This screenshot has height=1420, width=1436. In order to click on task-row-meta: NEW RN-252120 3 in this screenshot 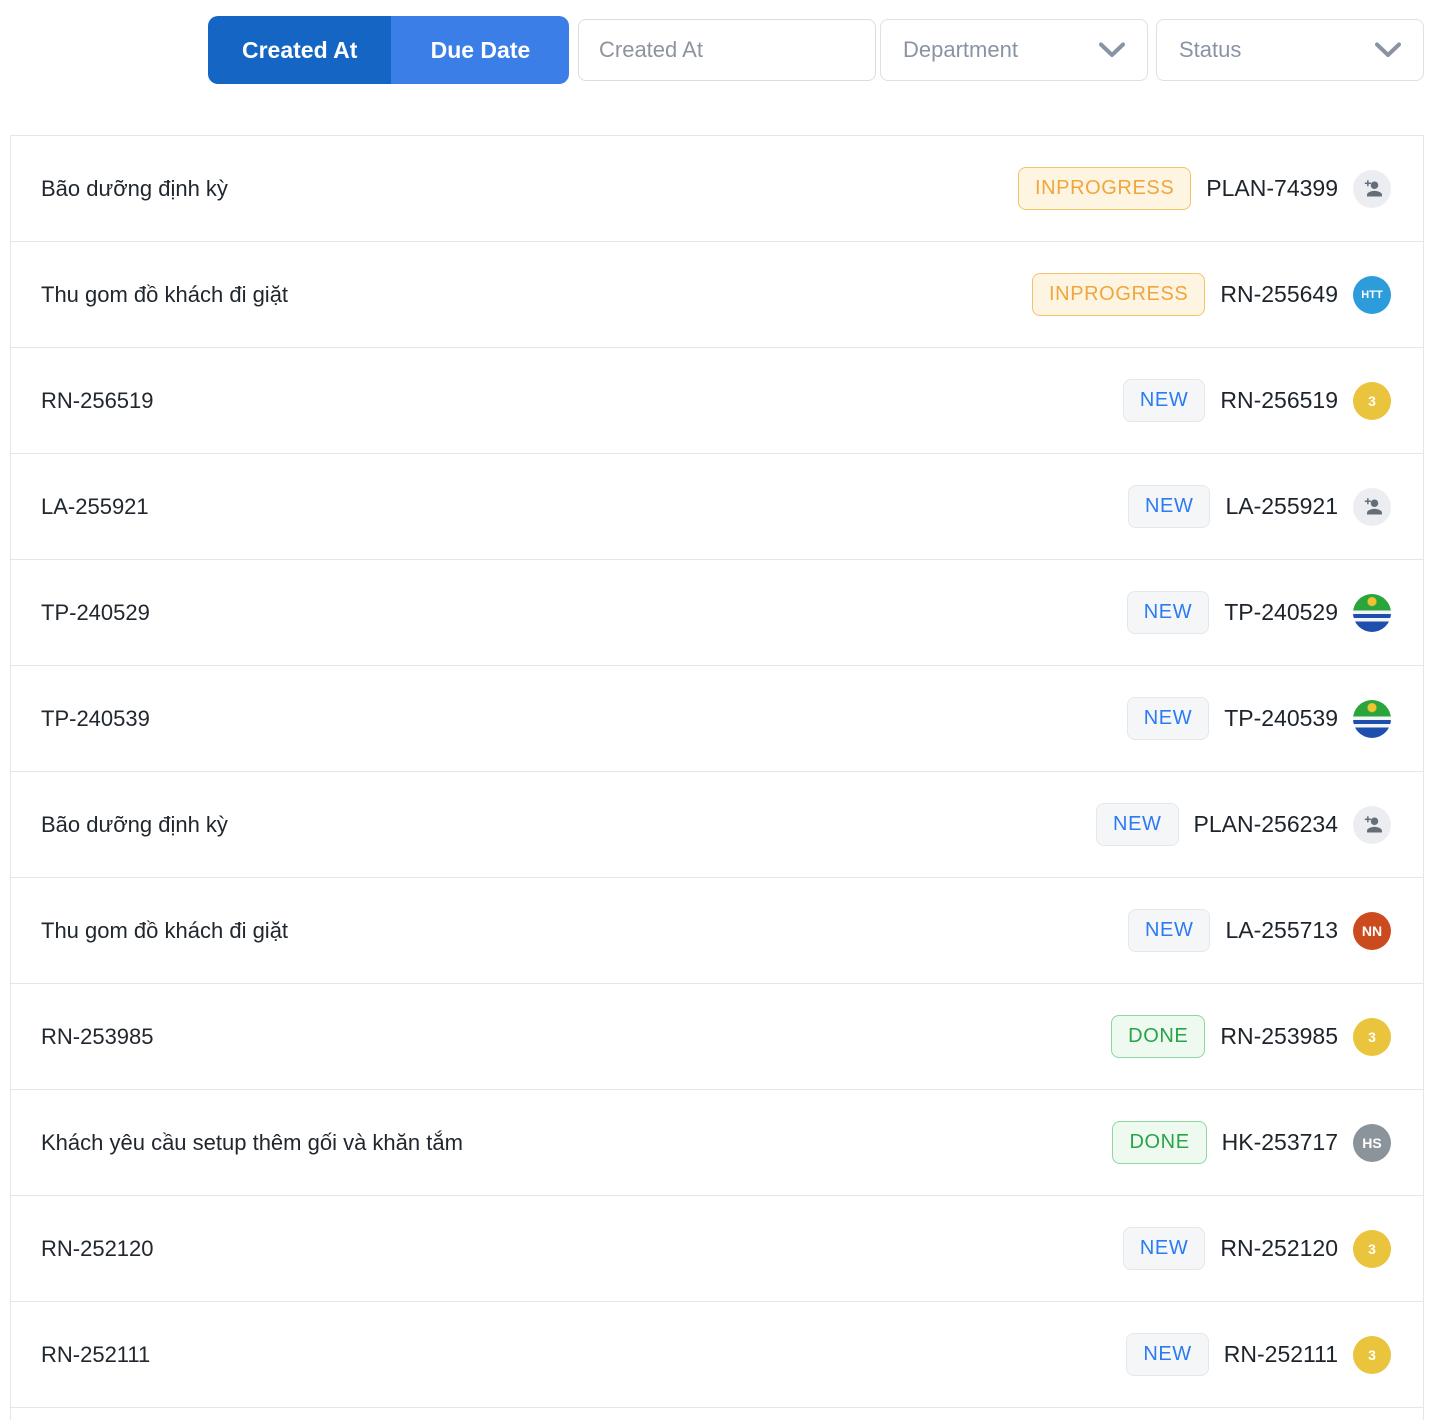, I will do `click(1256, 1248)`.